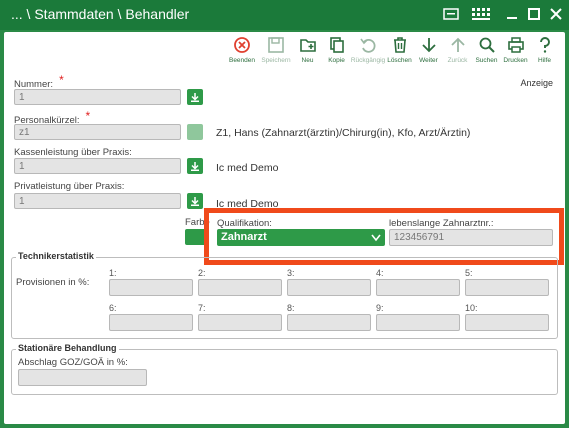 The width and height of the screenshot is (569, 428). What do you see at coordinates (336, 45) in the screenshot?
I see `copy-icon` at bounding box center [336, 45].